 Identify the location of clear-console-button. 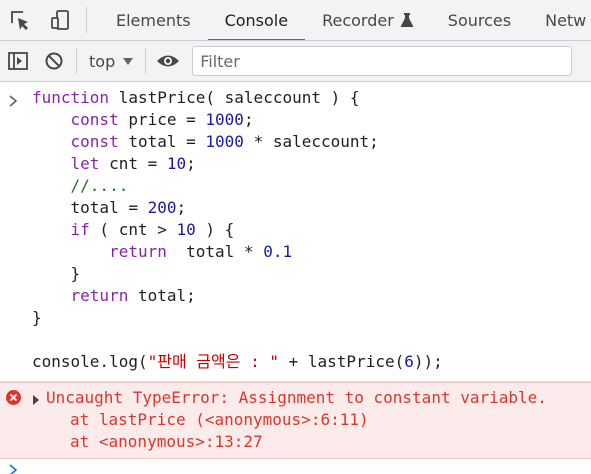
(54, 61).